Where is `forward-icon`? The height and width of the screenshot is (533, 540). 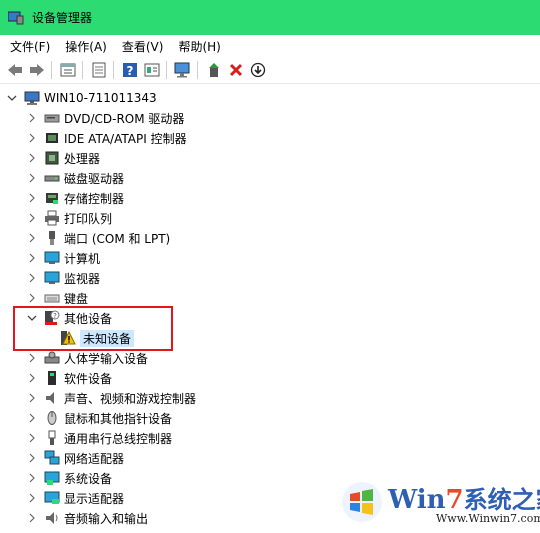 forward-icon is located at coordinates (37, 70).